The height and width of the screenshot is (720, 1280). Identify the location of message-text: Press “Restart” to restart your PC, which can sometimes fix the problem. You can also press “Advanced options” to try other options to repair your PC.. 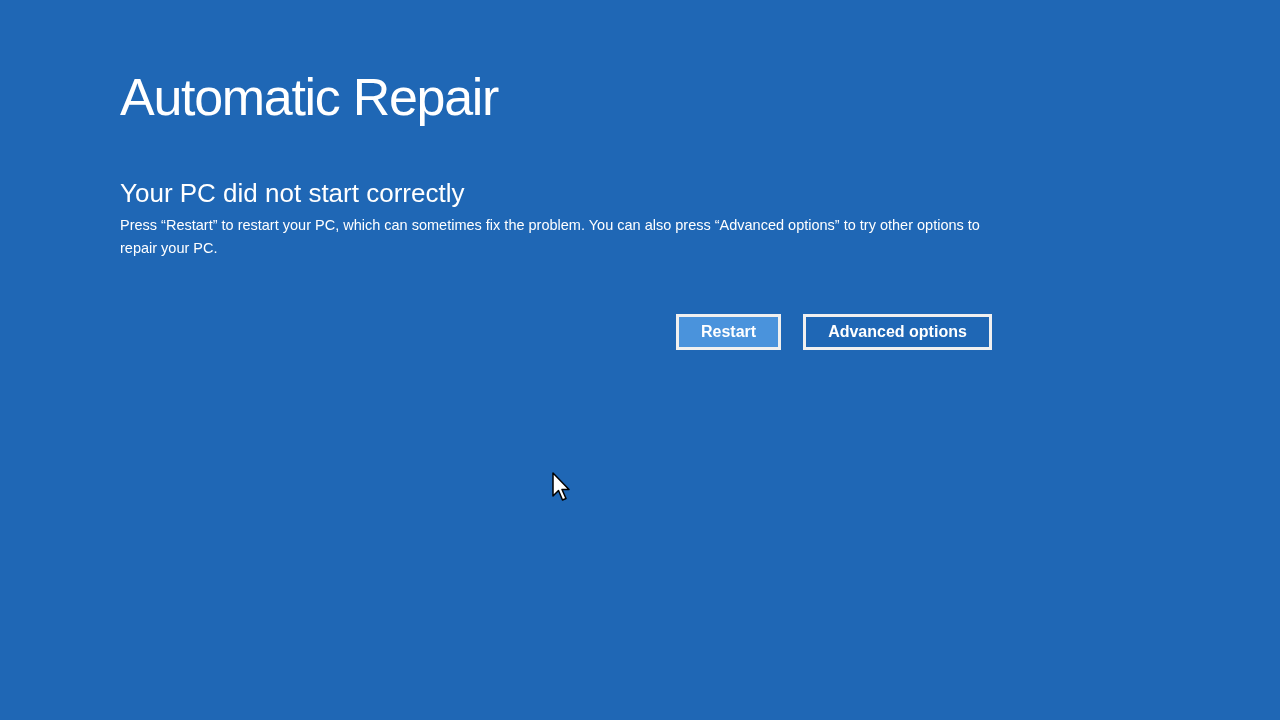
(550, 237).